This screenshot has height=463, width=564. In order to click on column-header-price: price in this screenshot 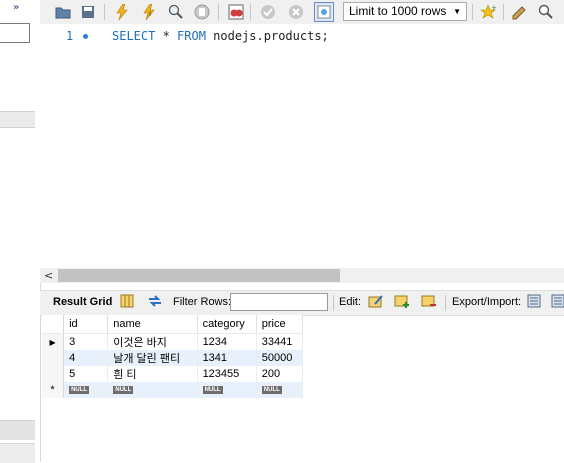, I will do `click(280, 324)`.